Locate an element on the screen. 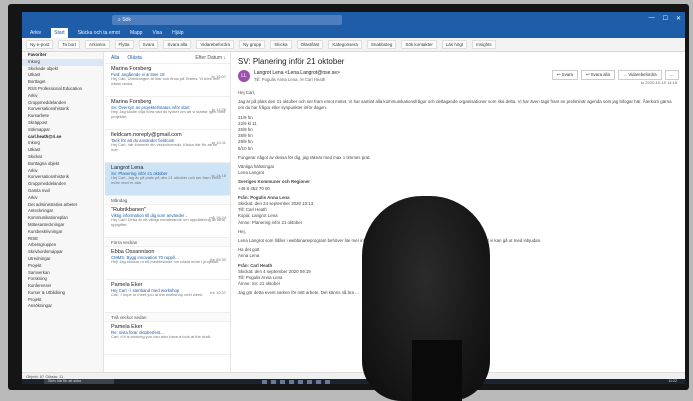  tab-unread: Olästa is located at coordinates (134, 58).